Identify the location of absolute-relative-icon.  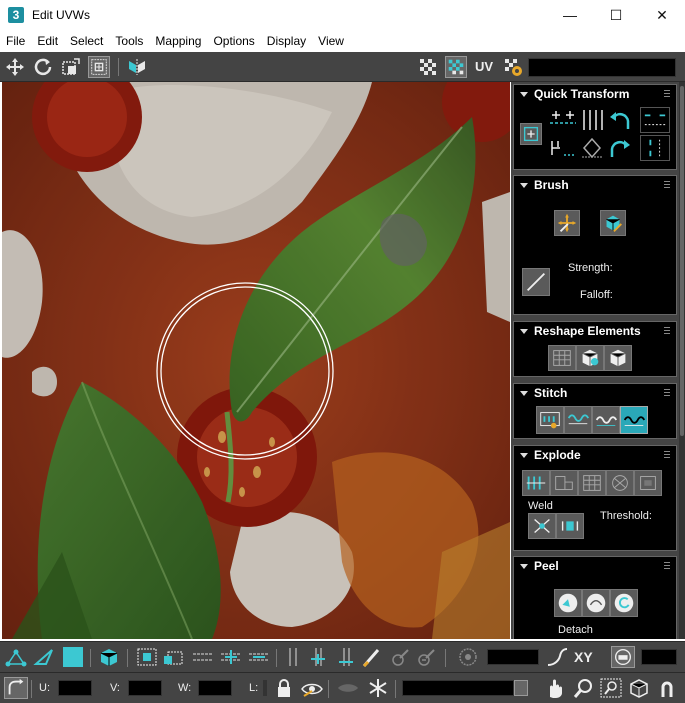
(16, 688).